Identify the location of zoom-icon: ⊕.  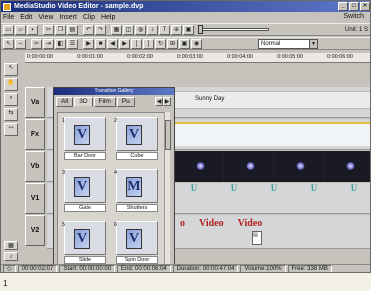
(176, 29).